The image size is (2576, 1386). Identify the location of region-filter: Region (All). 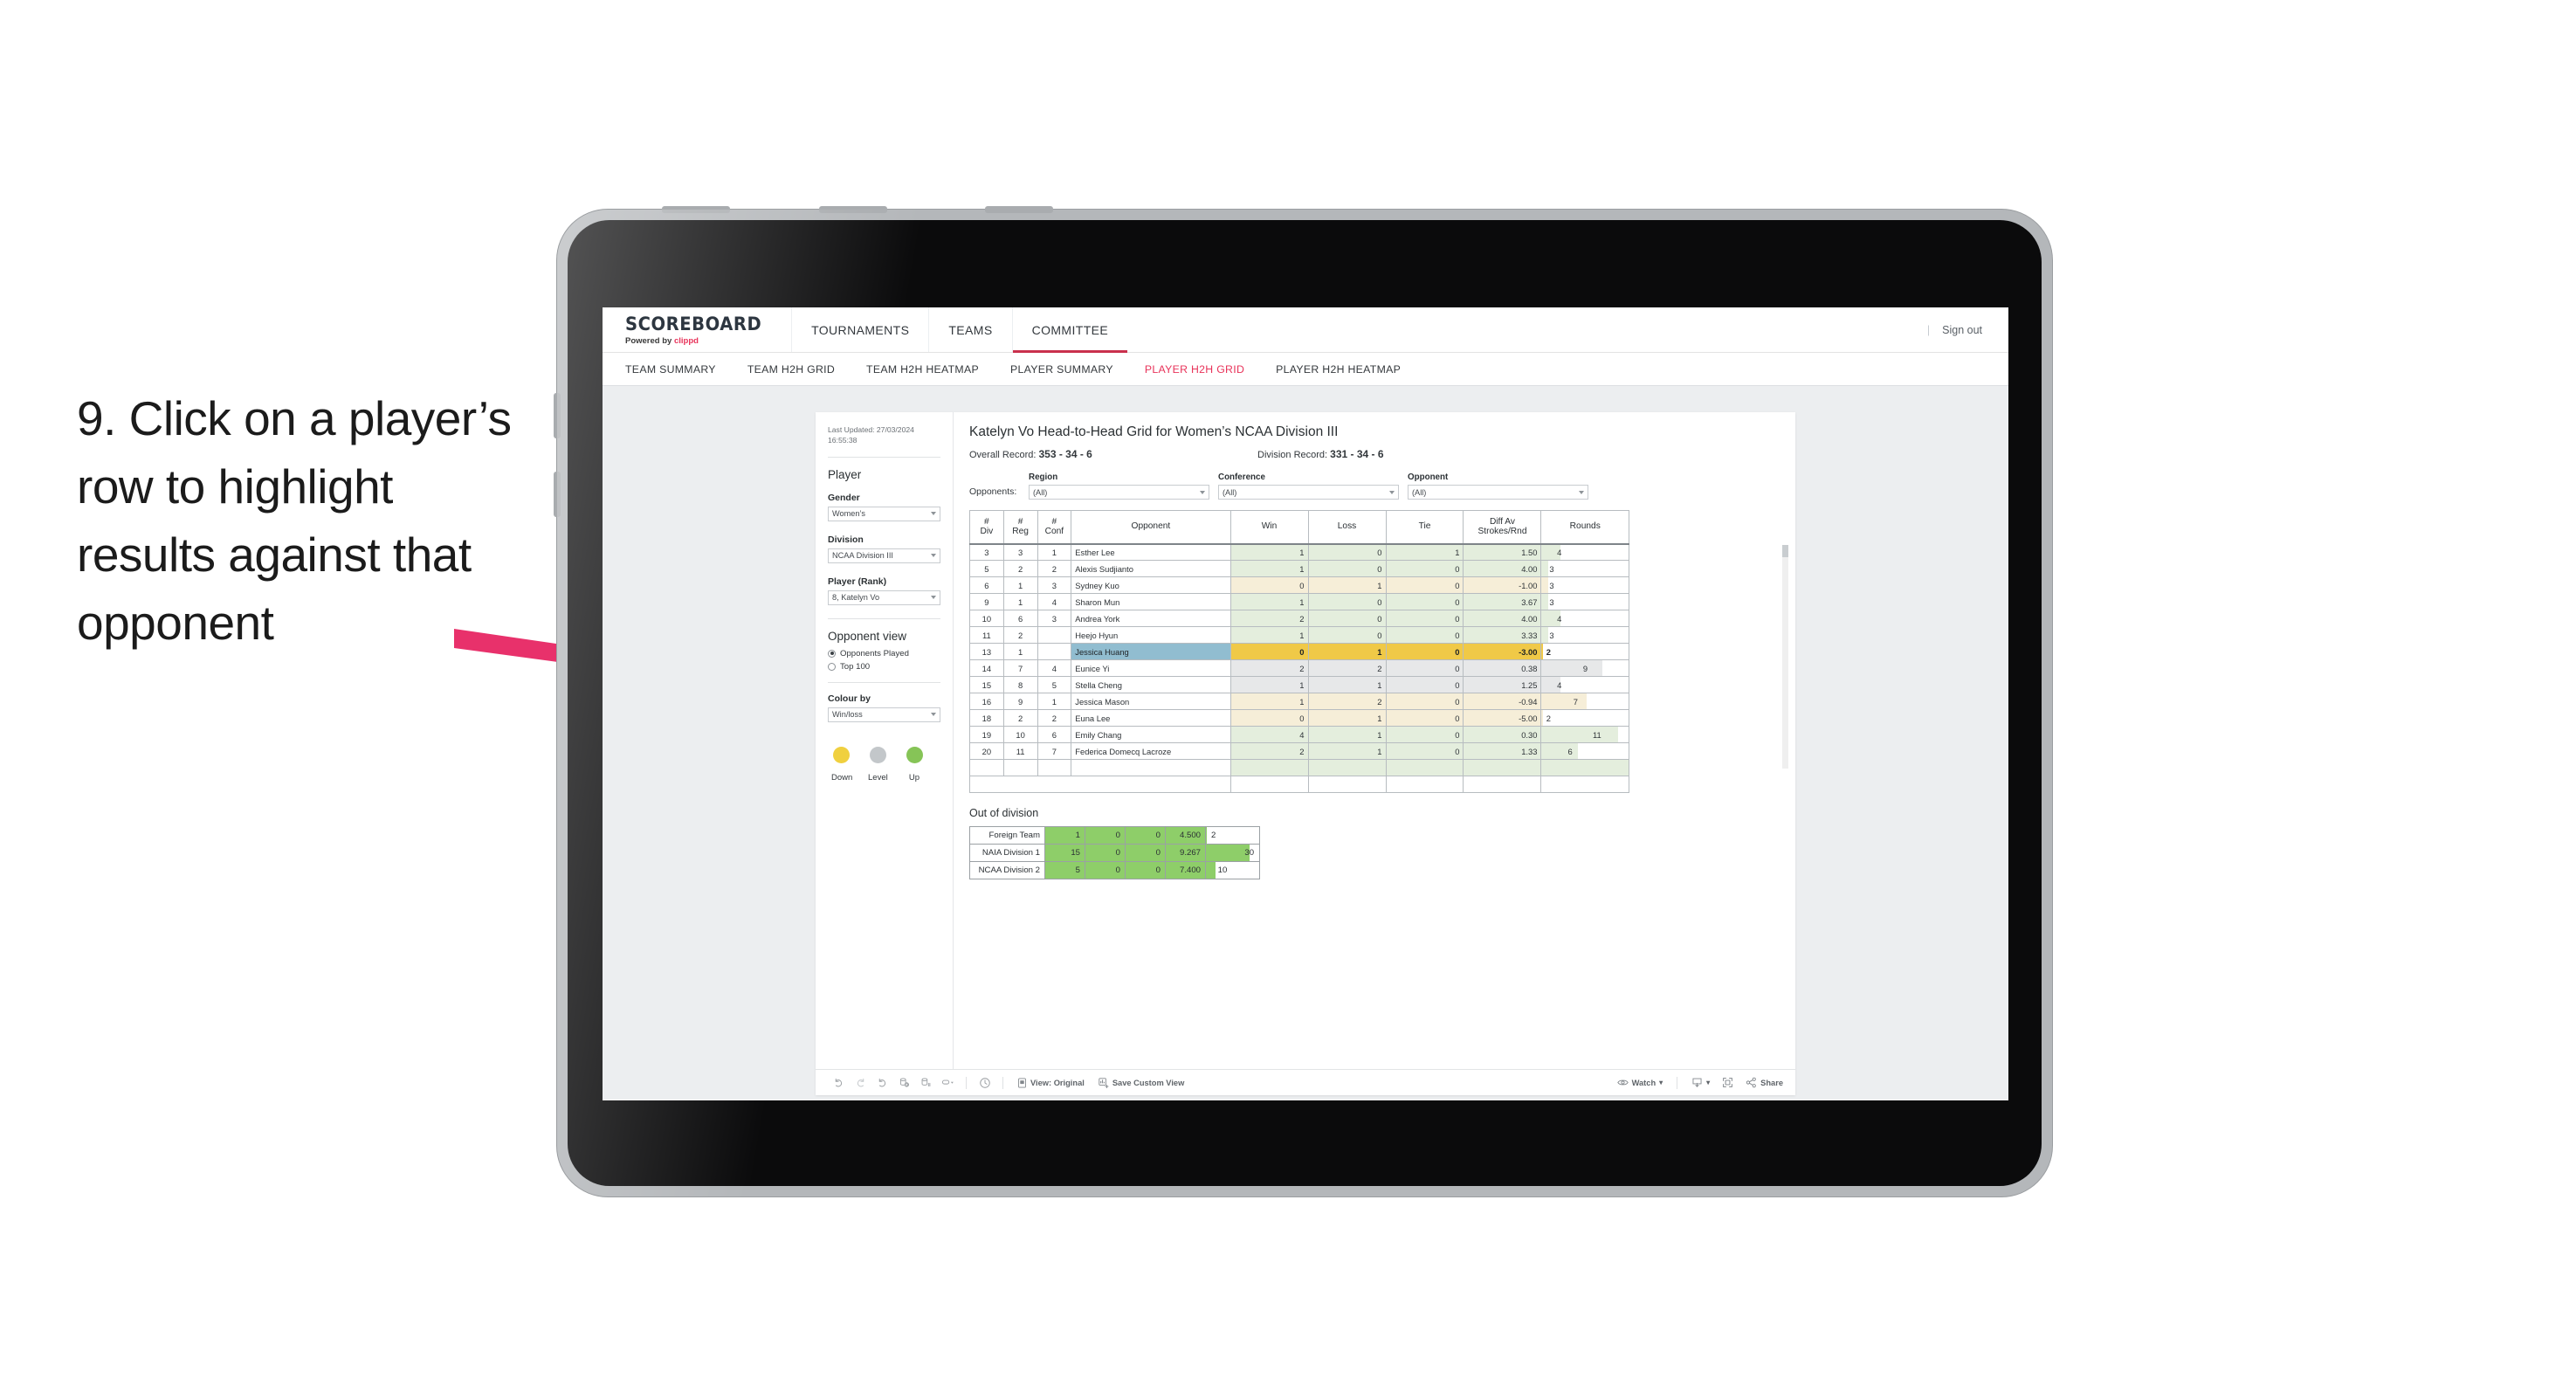
(1119, 486).